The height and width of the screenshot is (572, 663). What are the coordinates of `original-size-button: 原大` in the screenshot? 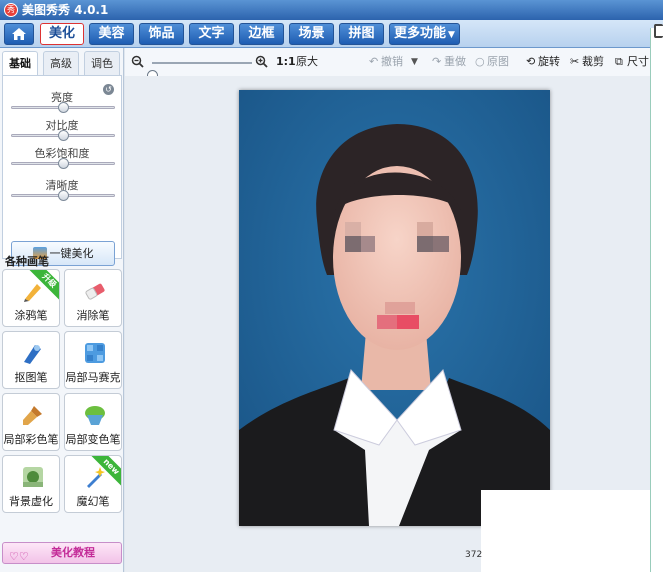 It's located at (307, 62).